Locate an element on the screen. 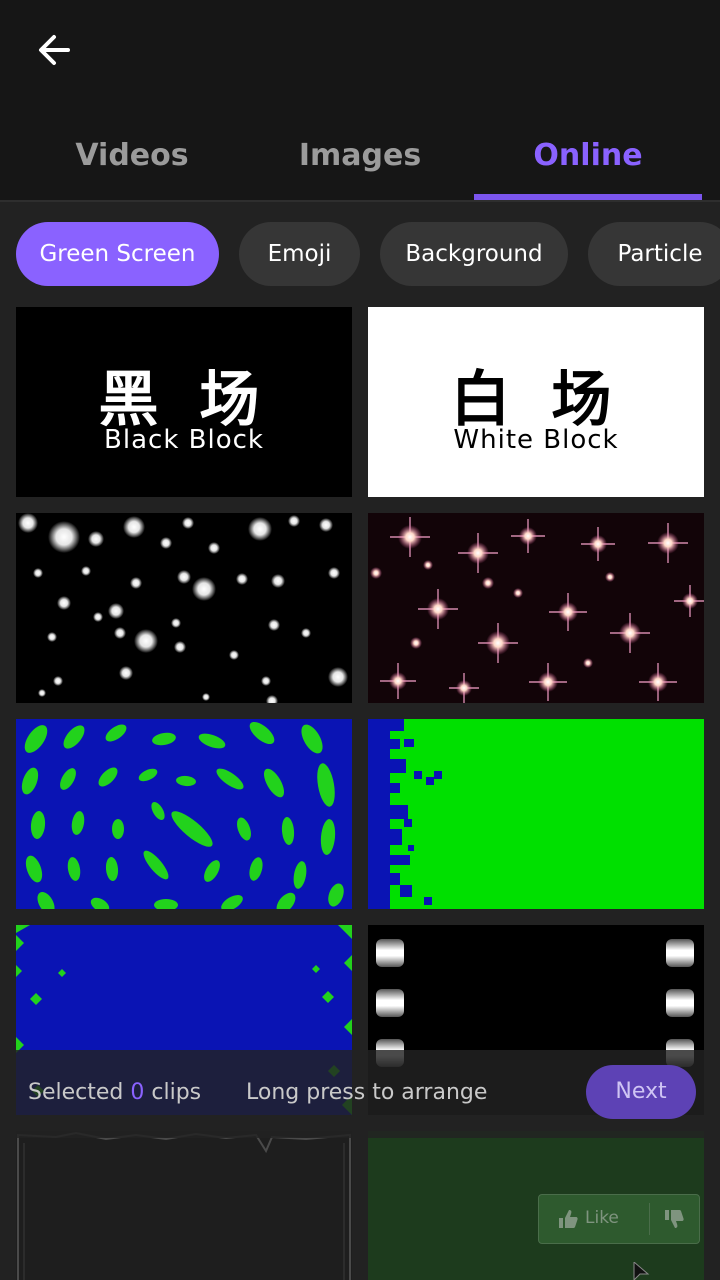  blob-pattern-graphic is located at coordinates (182, 815).